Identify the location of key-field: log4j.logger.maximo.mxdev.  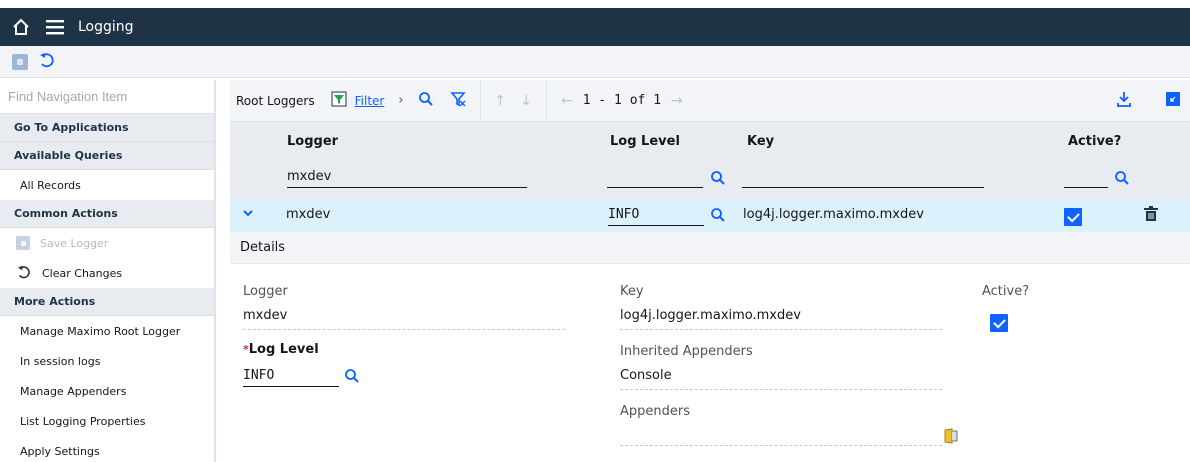
(781, 319).